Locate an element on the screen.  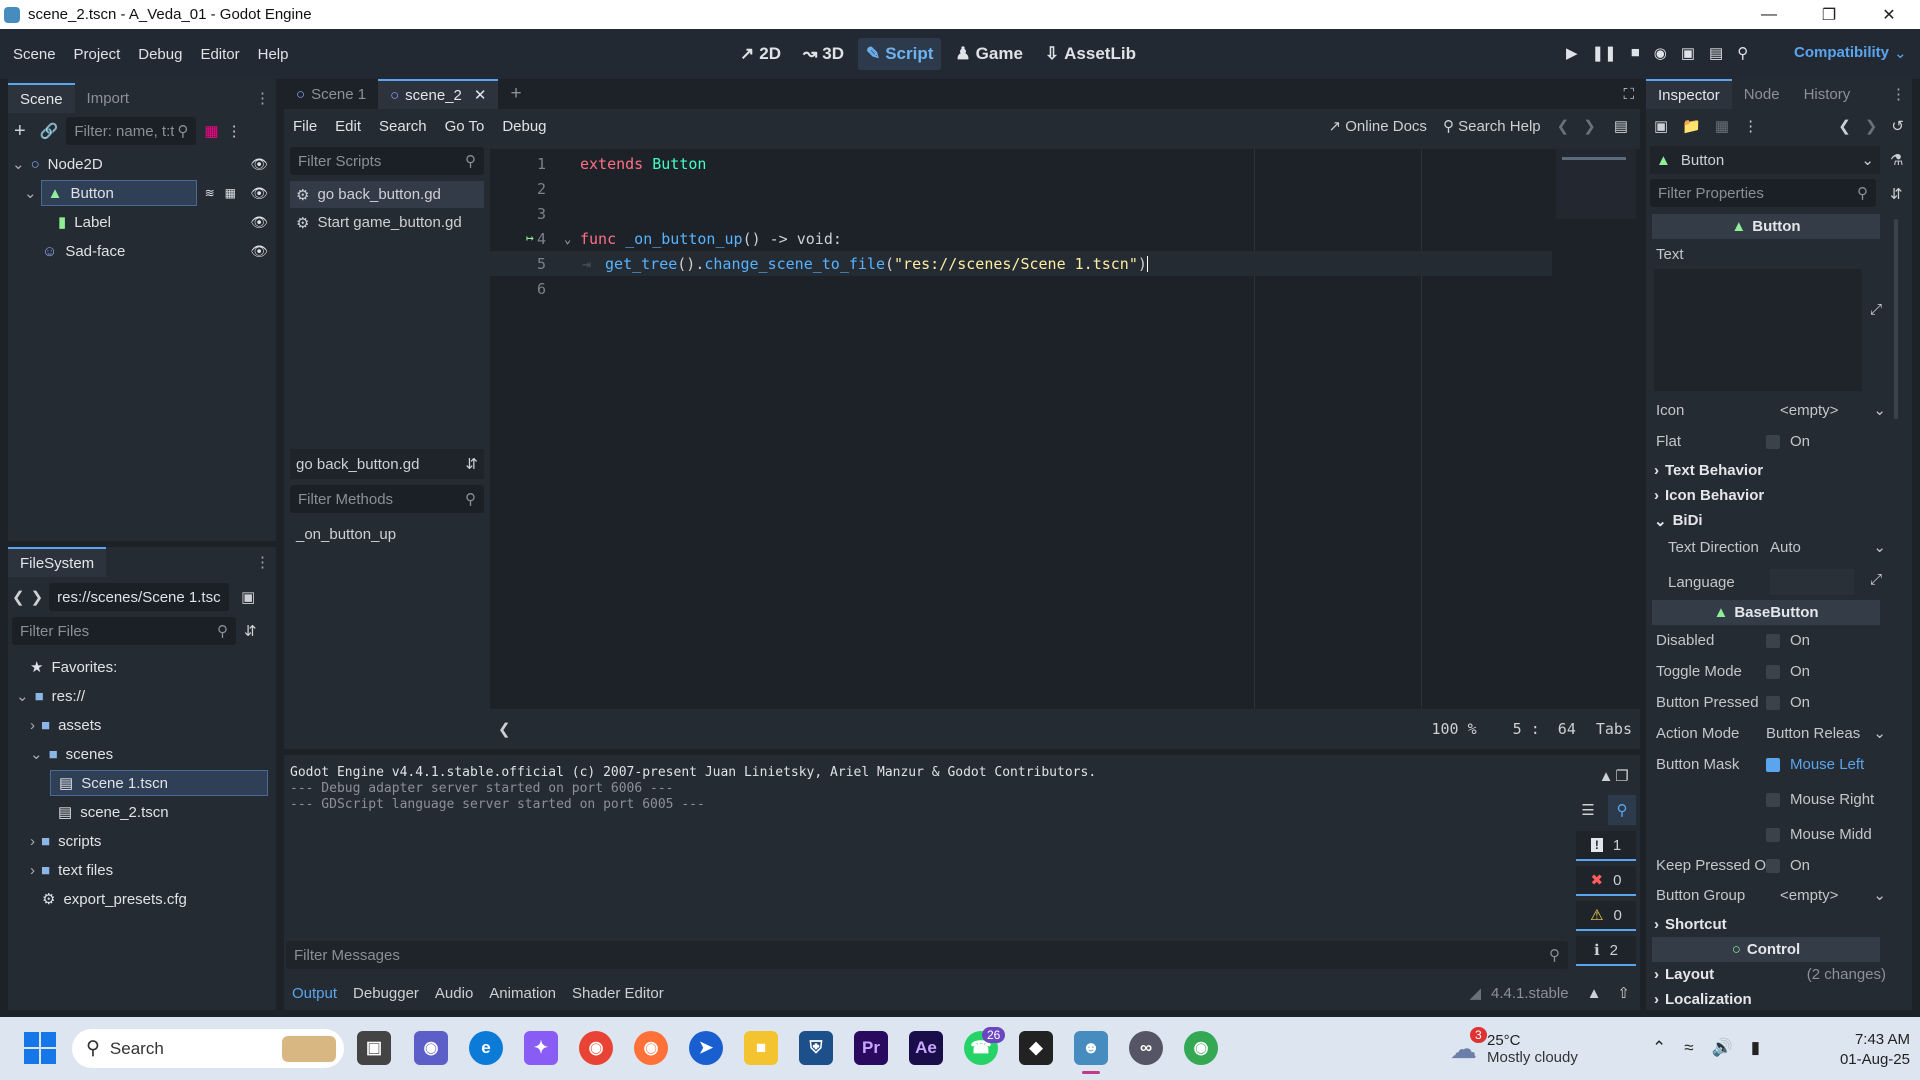
next-script-icon: ❯ is located at coordinates (1589, 126).